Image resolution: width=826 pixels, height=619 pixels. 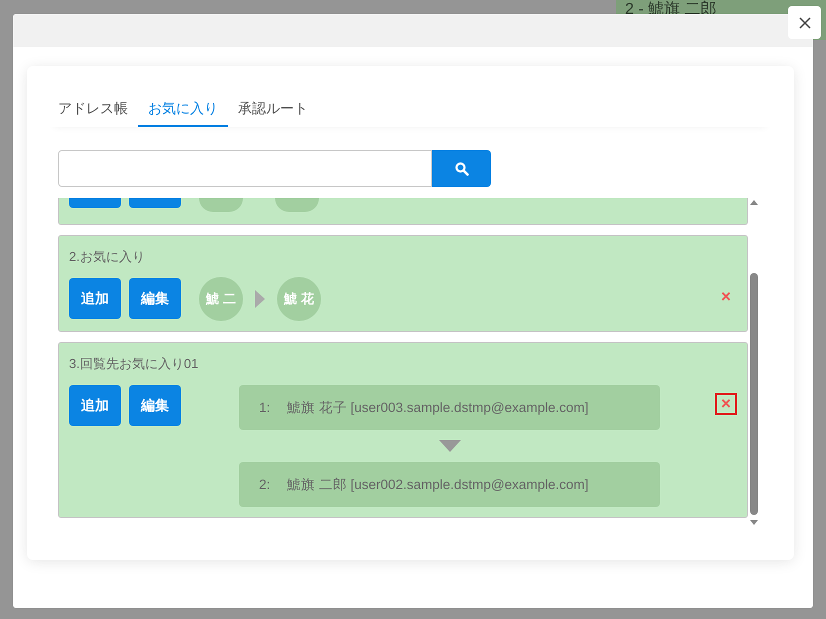 I want to click on close-icon, so click(x=804, y=22).